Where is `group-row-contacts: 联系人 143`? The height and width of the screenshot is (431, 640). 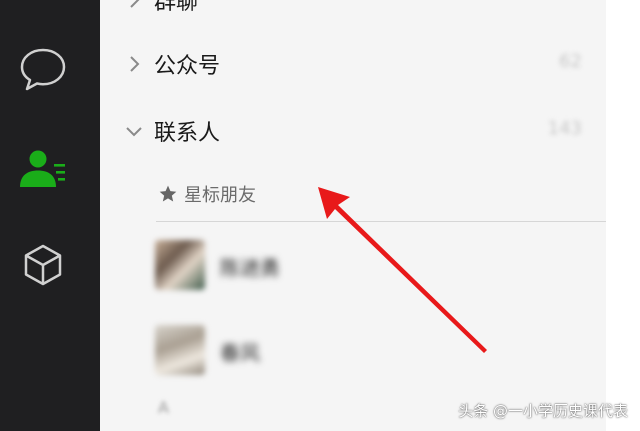
group-row-contacts: 联系人 143 is located at coordinates (353, 131).